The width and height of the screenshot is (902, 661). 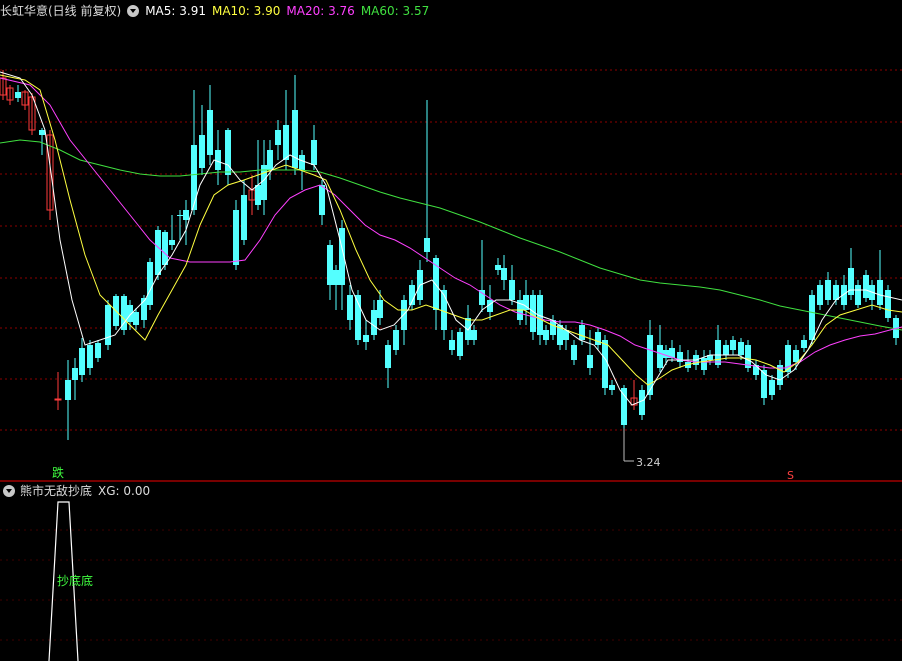 I want to click on chevron-down-icon, so click(x=9, y=491).